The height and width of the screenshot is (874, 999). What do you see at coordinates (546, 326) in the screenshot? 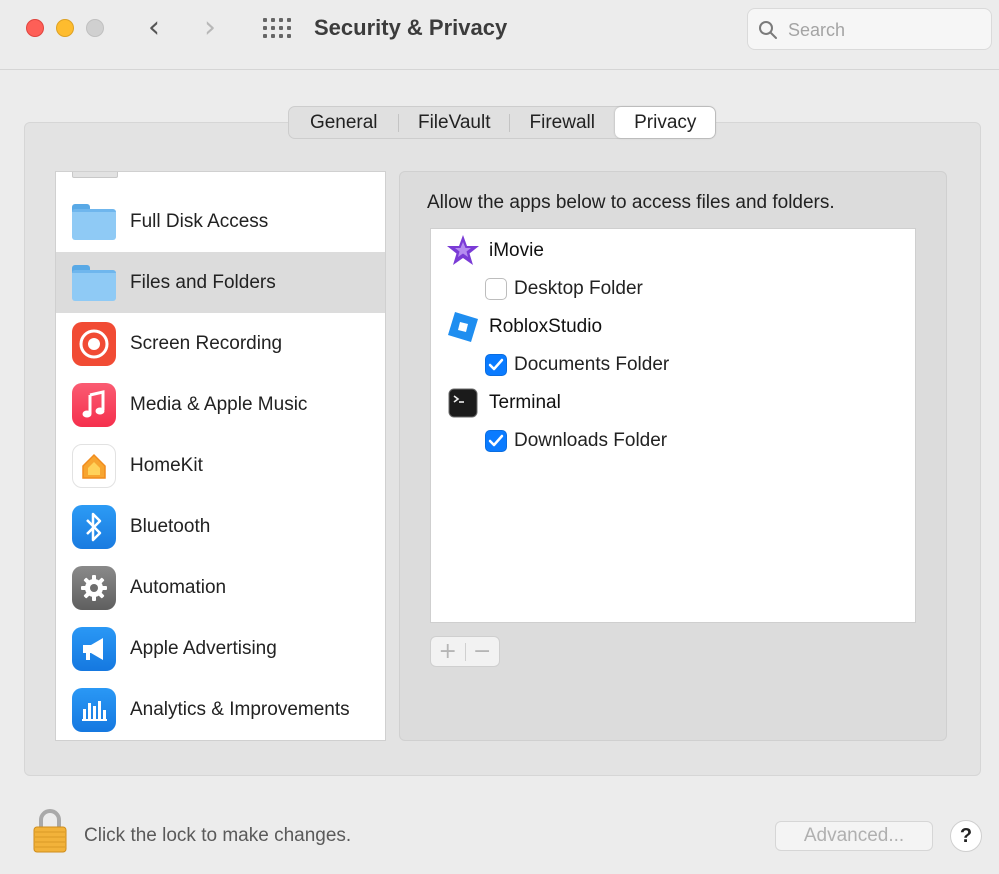
I see `app-name: RobloxStudio` at bounding box center [546, 326].